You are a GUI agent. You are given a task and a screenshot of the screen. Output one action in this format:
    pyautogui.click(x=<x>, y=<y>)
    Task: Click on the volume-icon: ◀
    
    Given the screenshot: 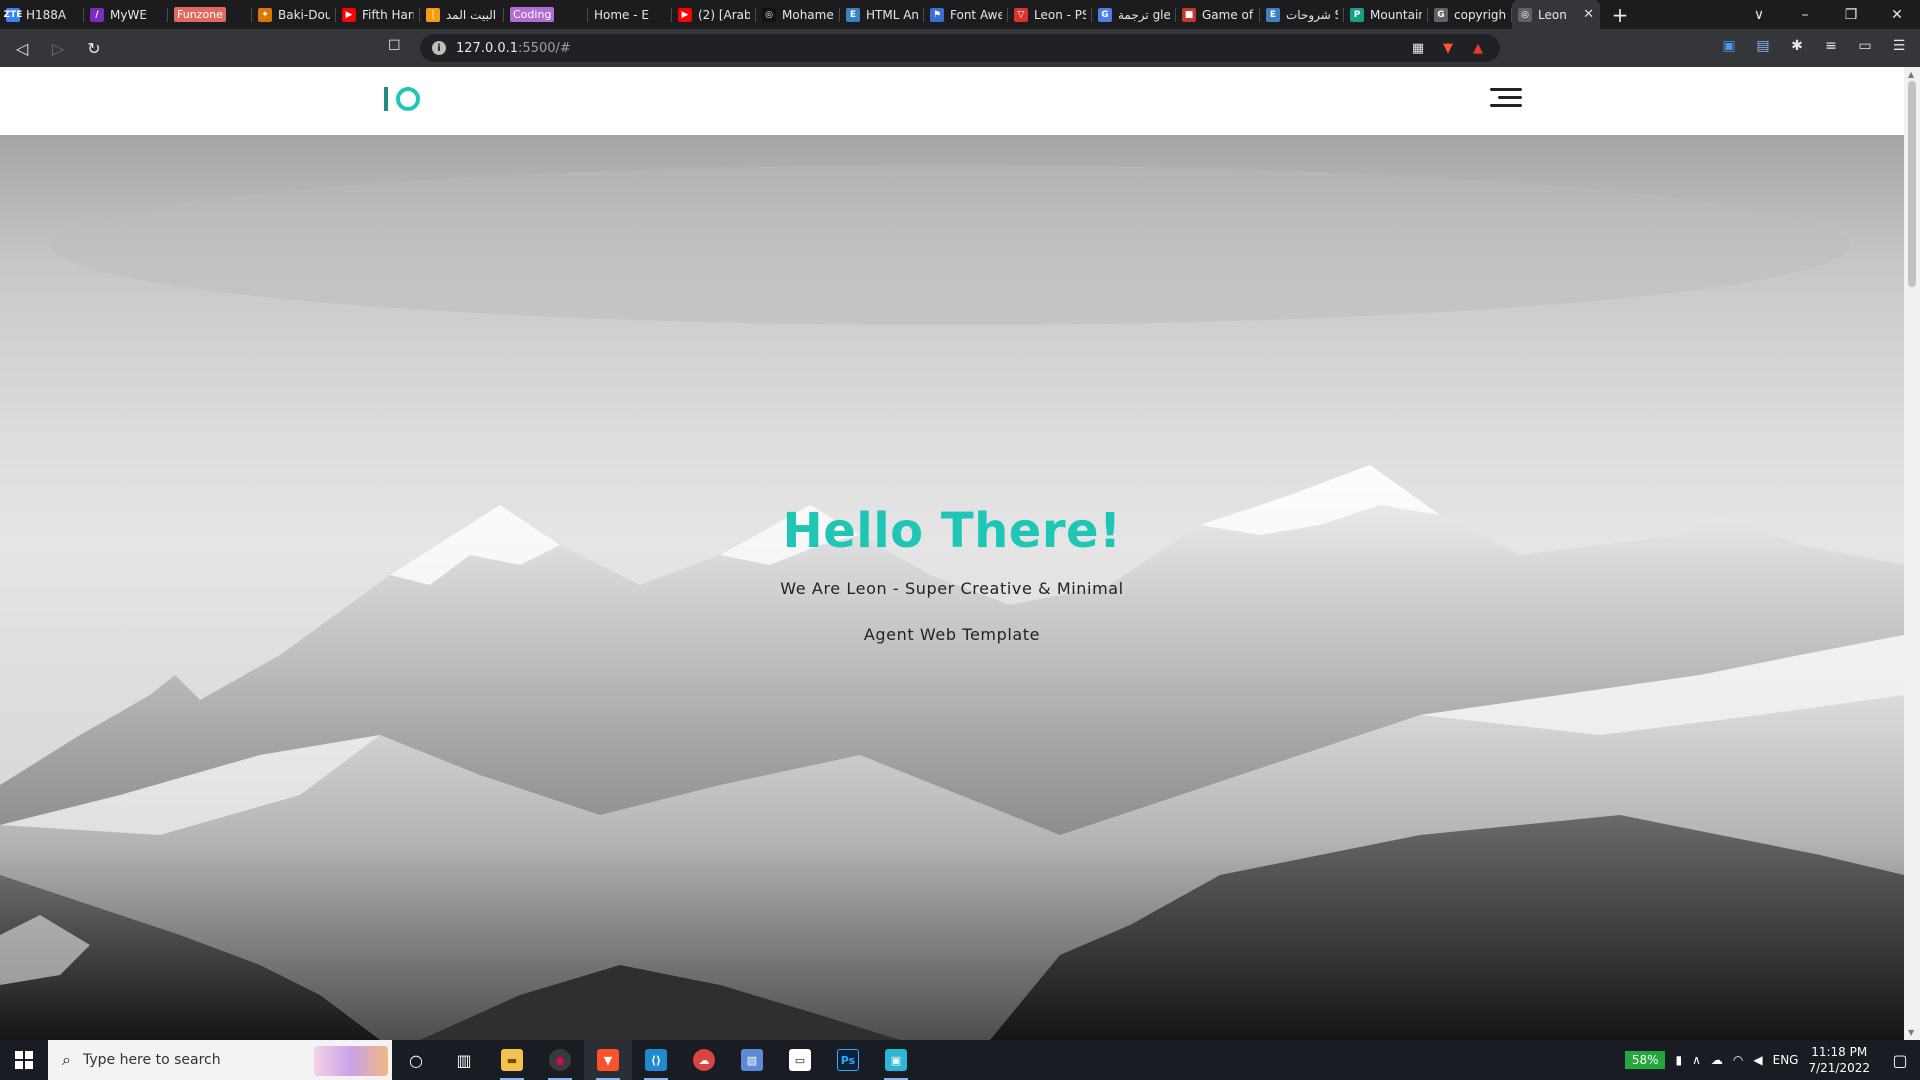 What is the action you would take?
    pyautogui.click(x=1757, y=1060)
    